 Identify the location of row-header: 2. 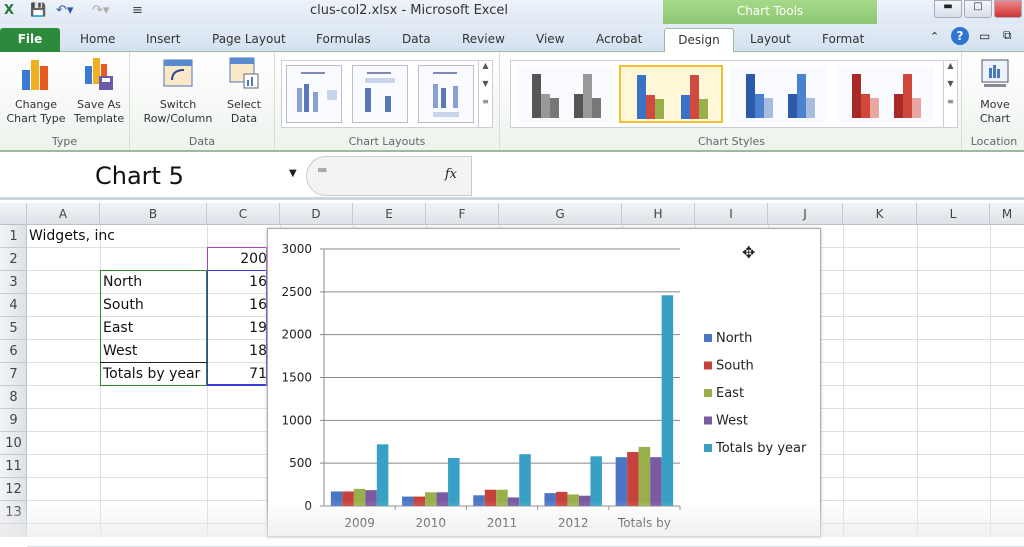
(13, 259).